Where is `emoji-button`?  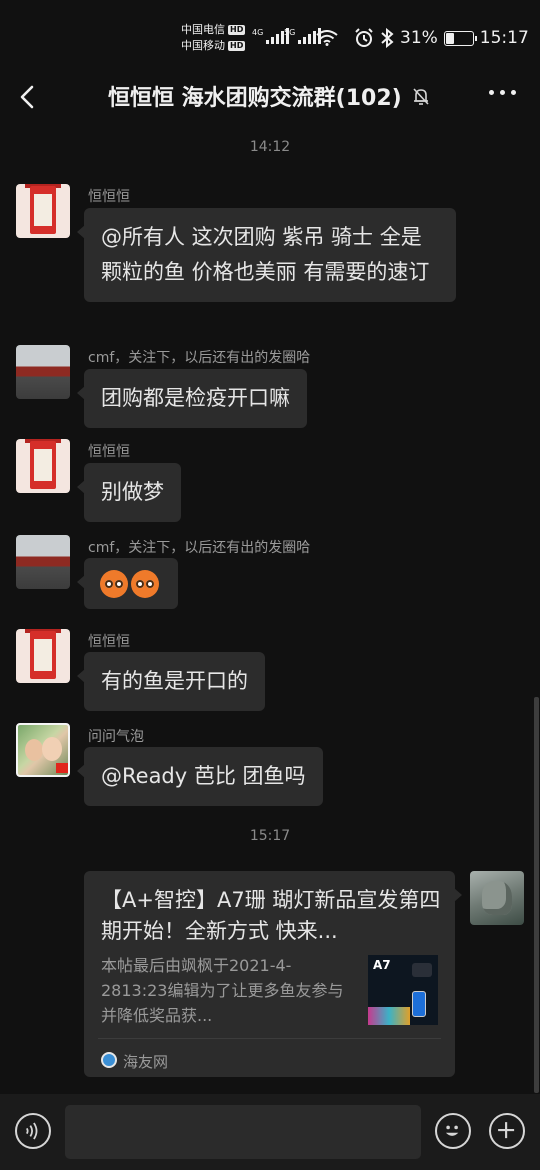 emoji-button is located at coordinates (453, 1131).